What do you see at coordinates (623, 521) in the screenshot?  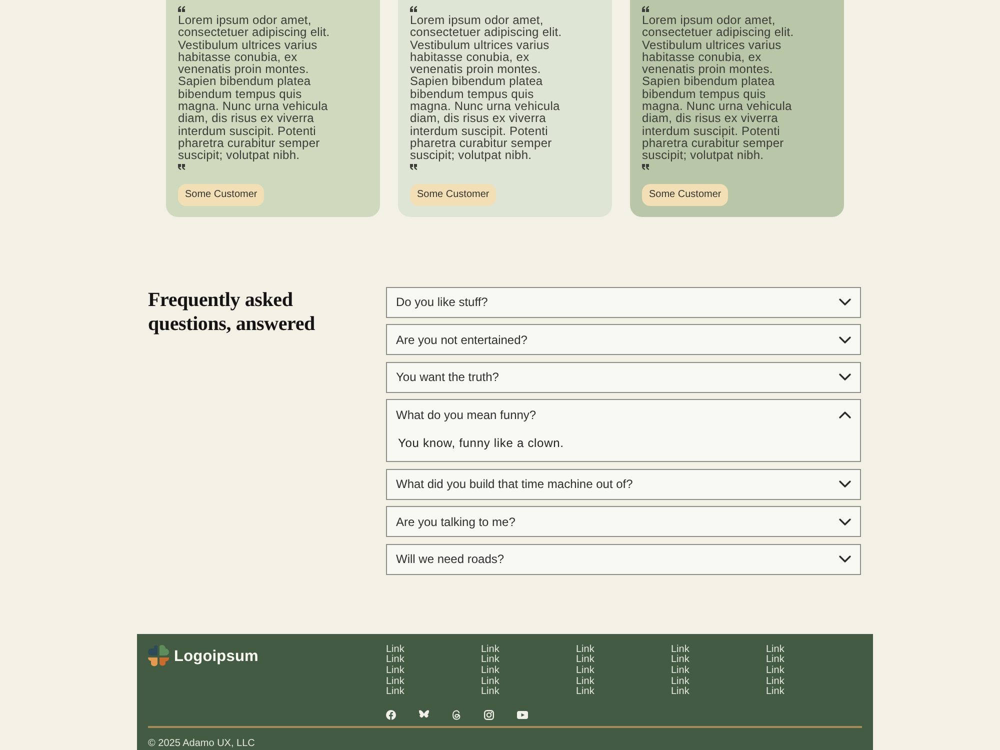 I see `faq-question: Are you talking to me?` at bounding box center [623, 521].